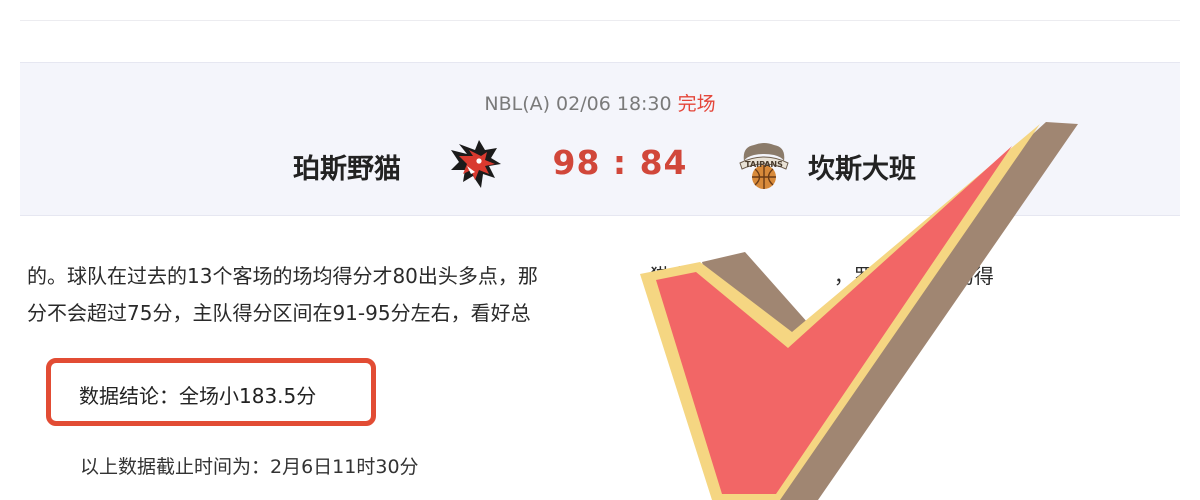  What do you see at coordinates (476, 164) in the screenshot?
I see `wildcat-logo-icon` at bounding box center [476, 164].